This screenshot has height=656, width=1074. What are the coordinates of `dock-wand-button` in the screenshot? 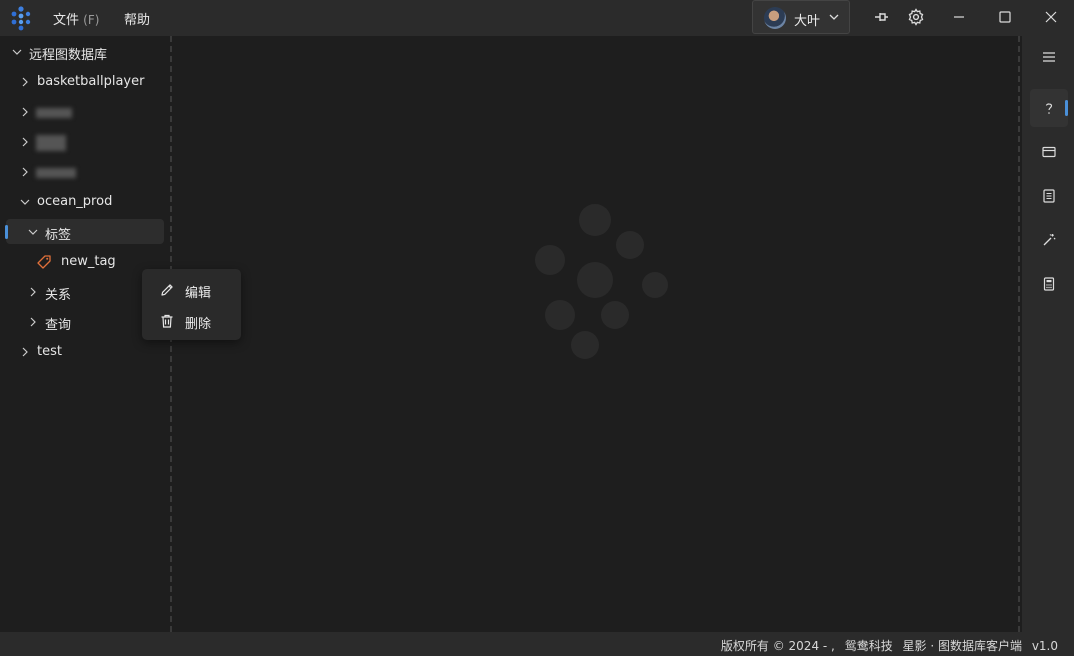 It's located at (1049, 240).